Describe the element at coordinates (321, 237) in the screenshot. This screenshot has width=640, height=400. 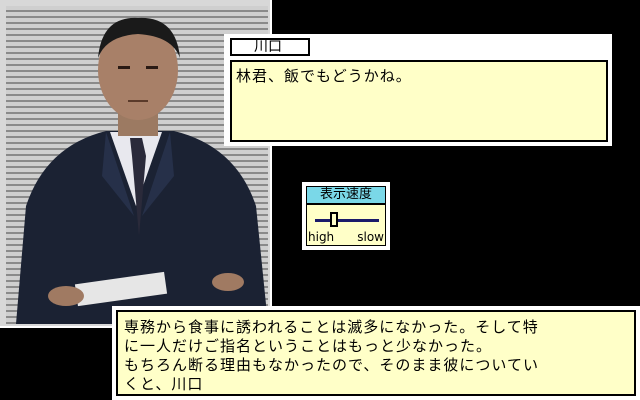
I see `speed-label-high: high` at that location.